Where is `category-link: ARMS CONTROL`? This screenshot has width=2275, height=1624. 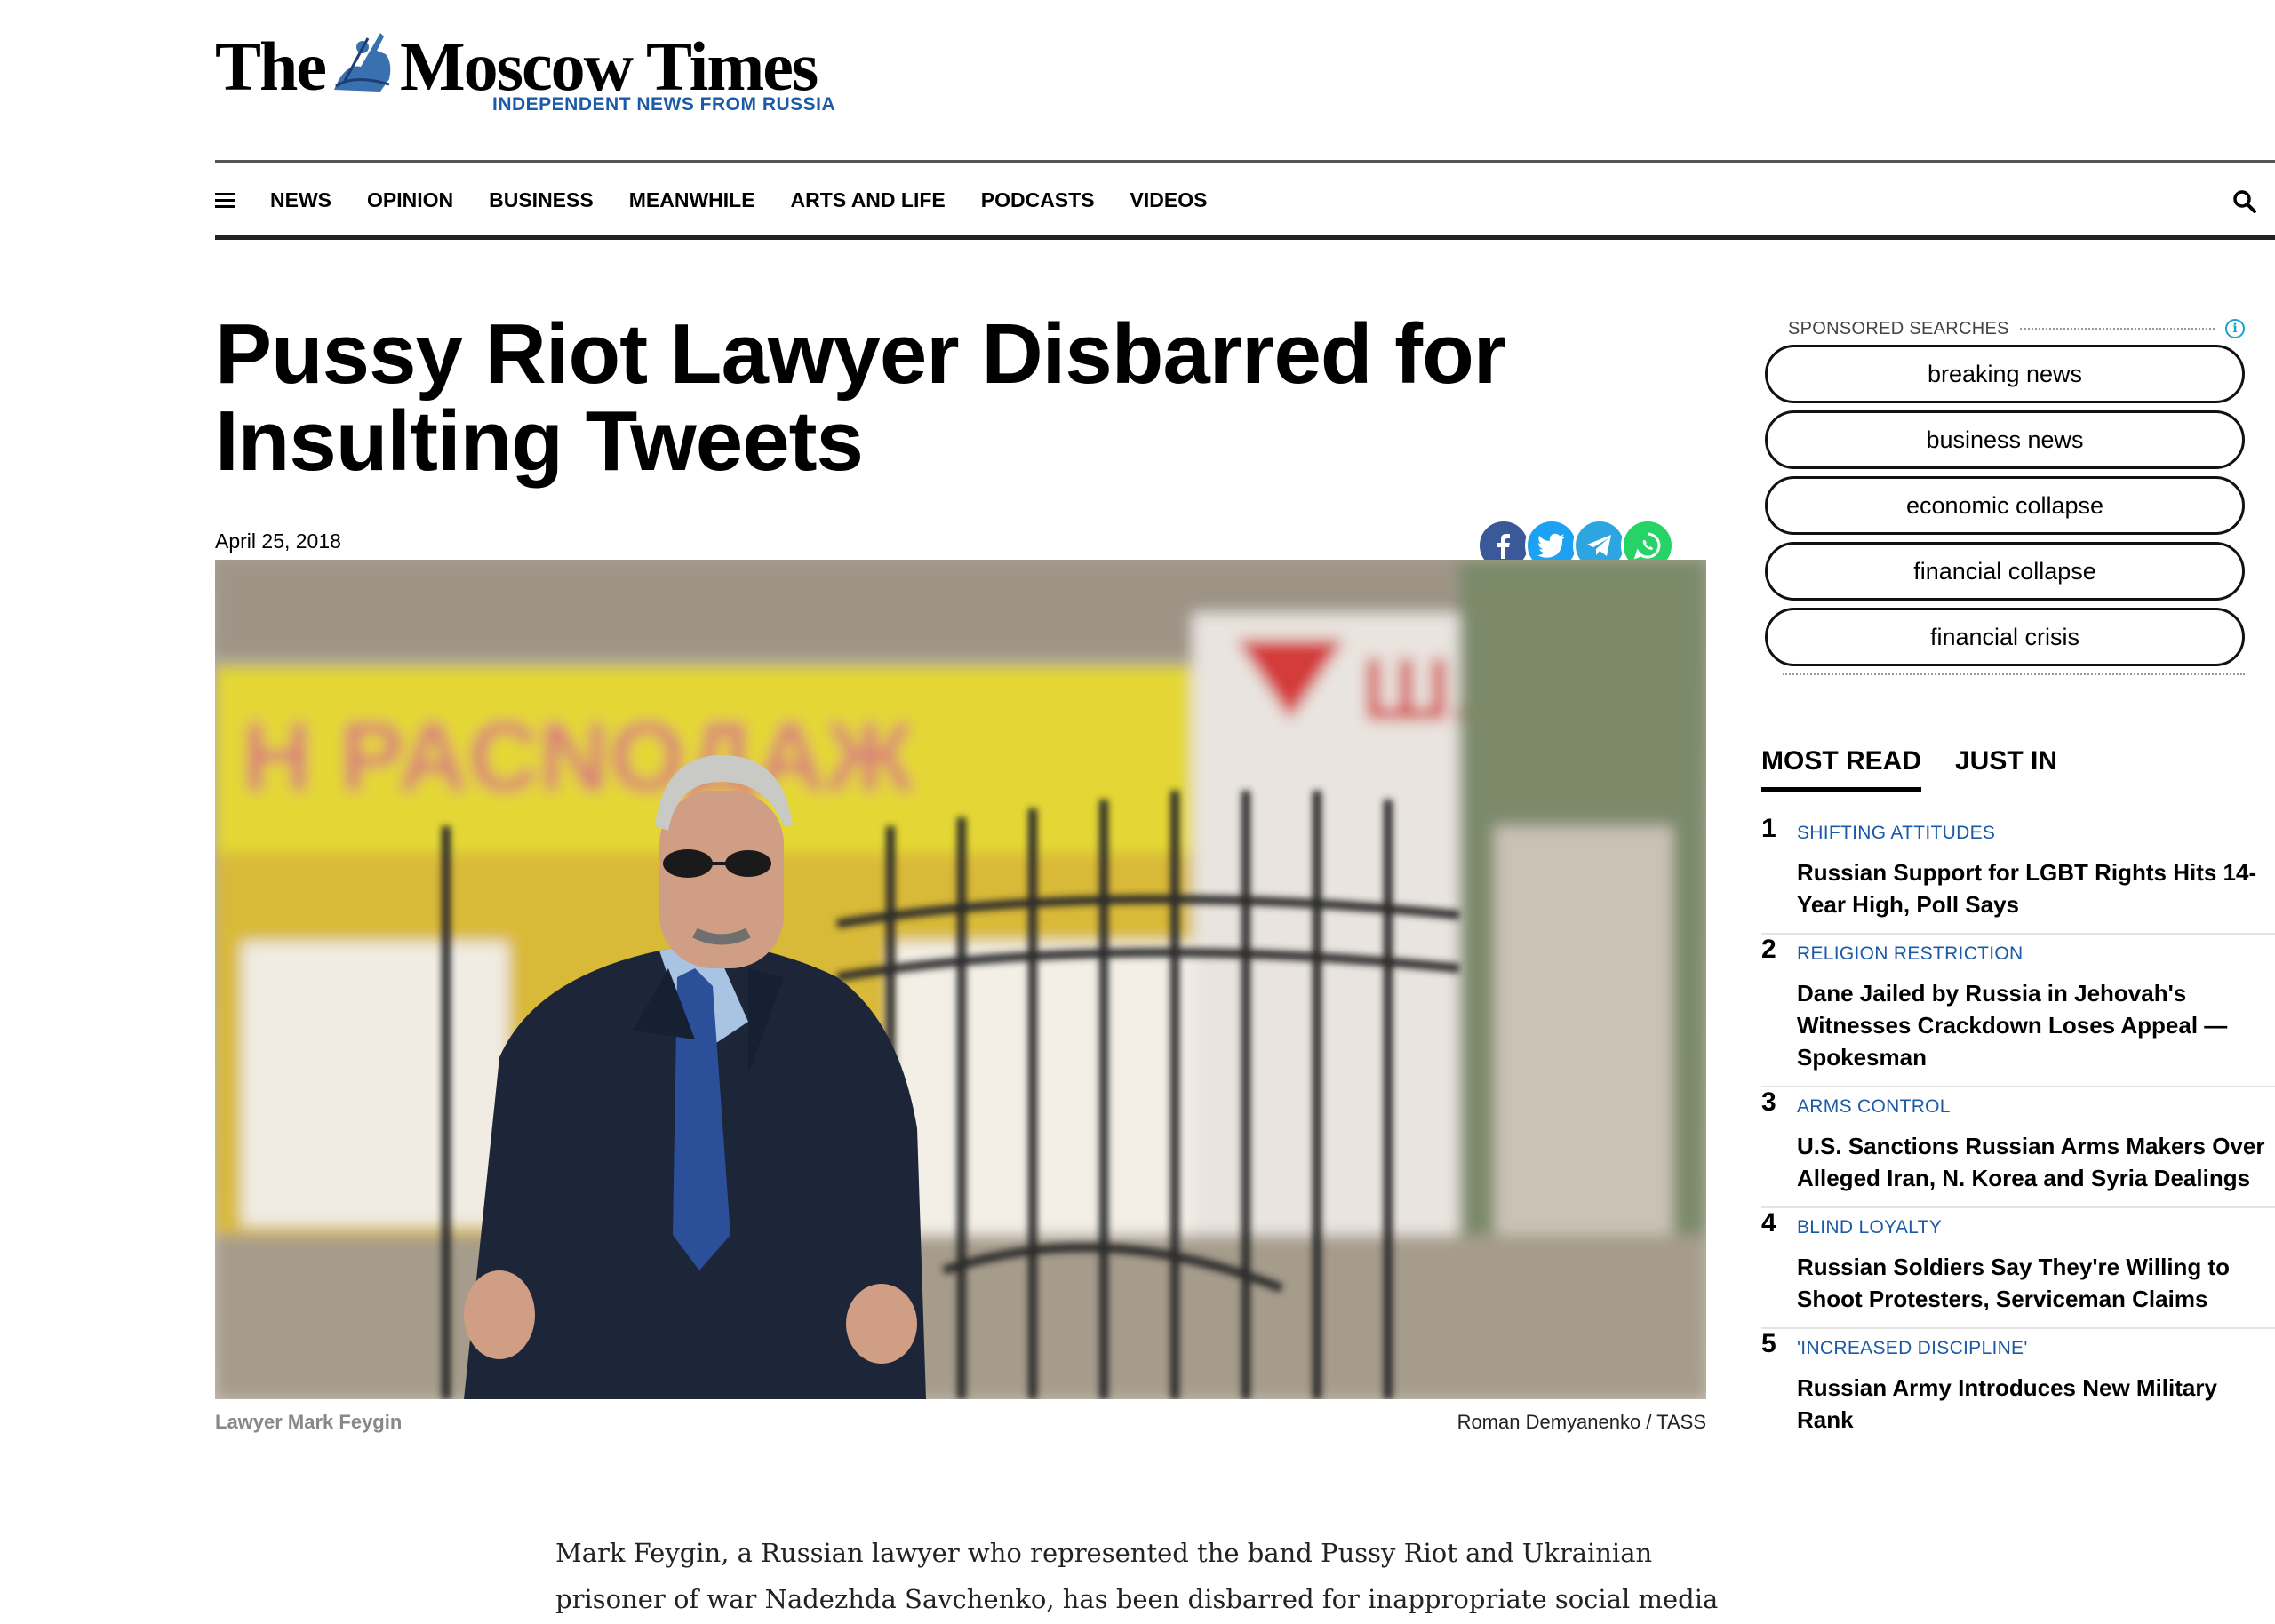
category-link: ARMS CONTROL is located at coordinates (2036, 1102).